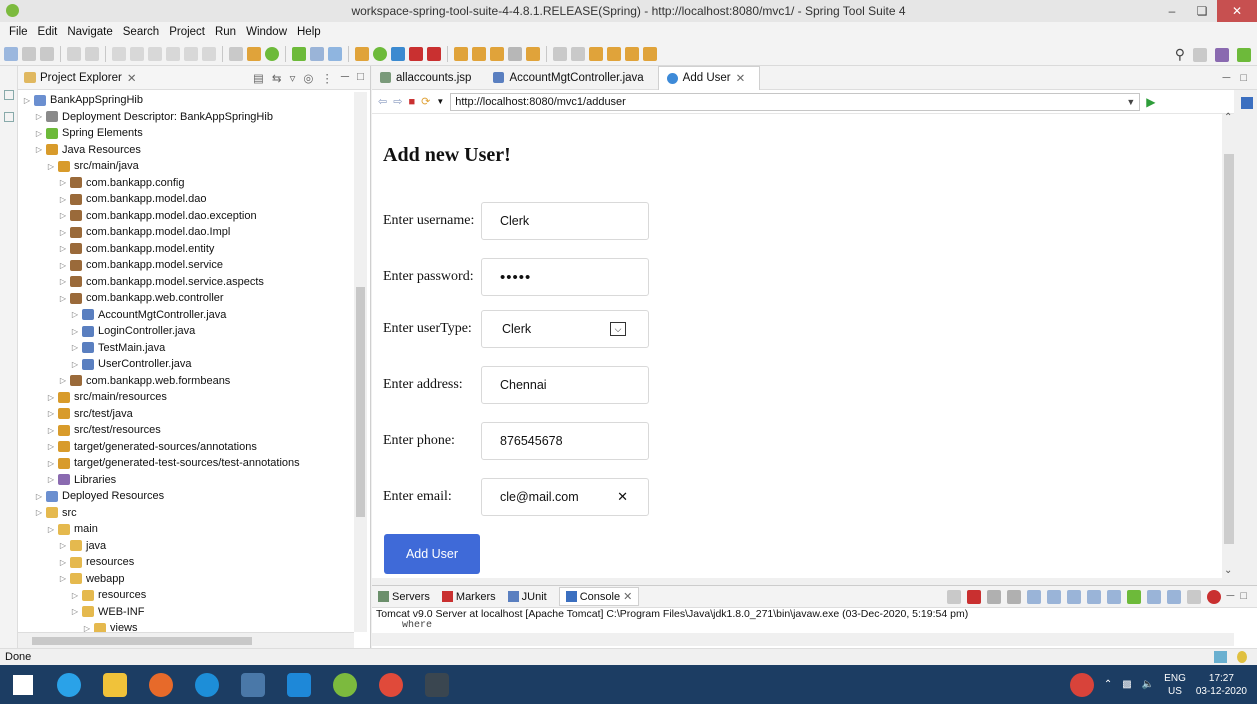 This screenshot has height=704, width=1257. Describe the element at coordinates (293, 78) in the screenshot. I see `filter-icon: ▿` at that location.